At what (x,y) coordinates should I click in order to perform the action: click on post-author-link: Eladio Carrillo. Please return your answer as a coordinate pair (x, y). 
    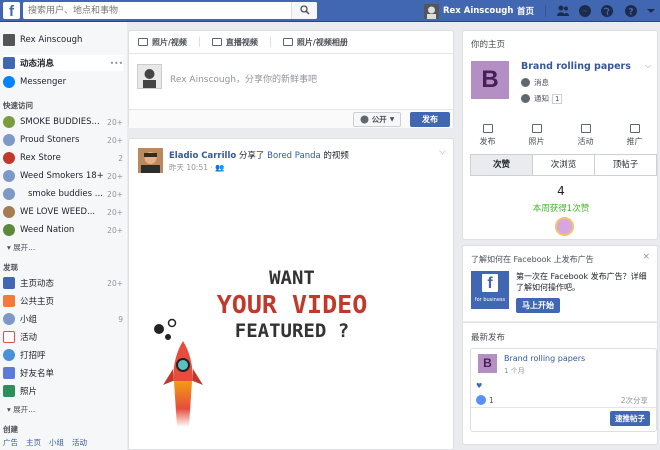
    Looking at the image, I should click on (202, 156).